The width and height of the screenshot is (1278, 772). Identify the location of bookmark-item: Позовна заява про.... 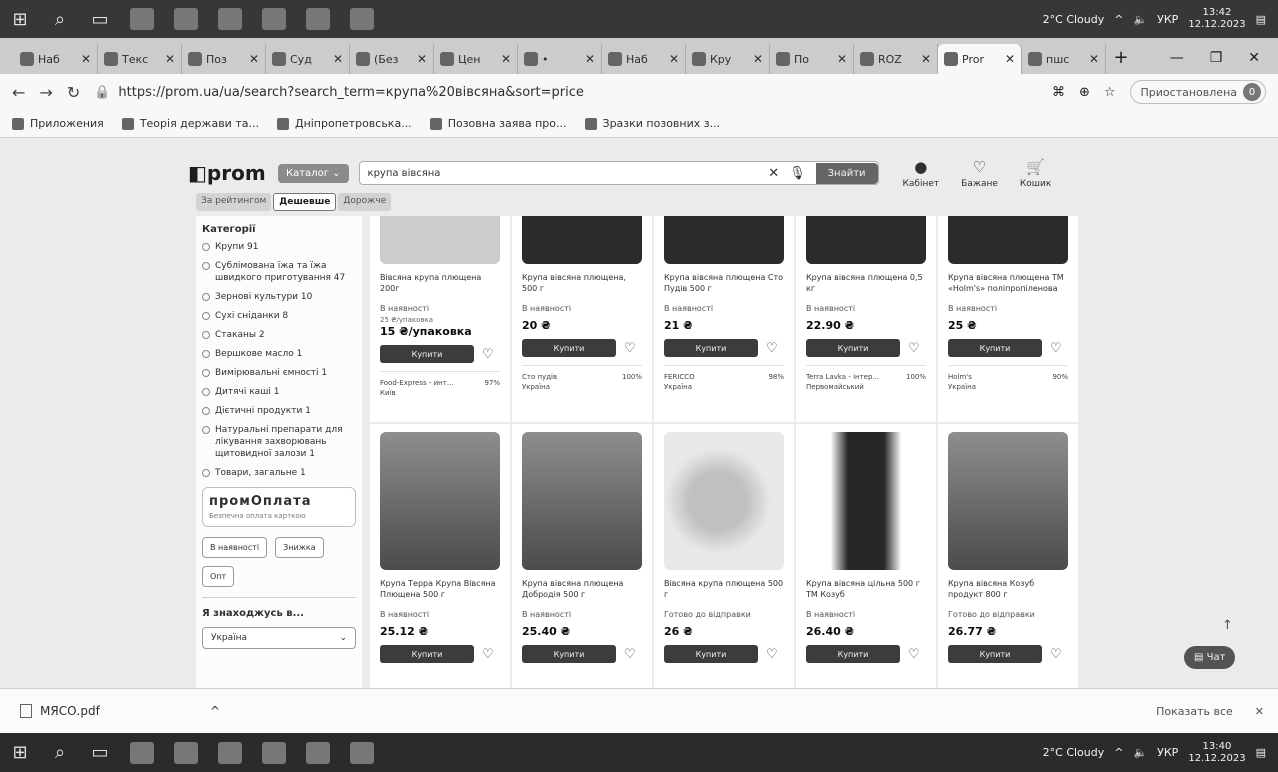
(498, 123).